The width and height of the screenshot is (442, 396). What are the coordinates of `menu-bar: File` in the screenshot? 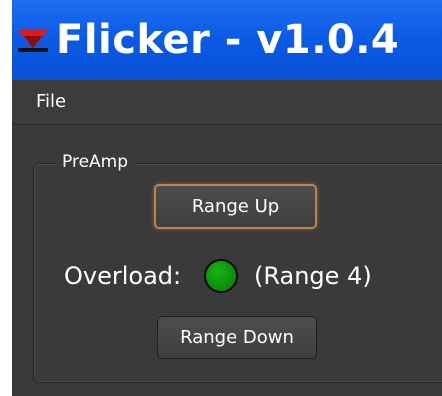 It's located at (227, 102).